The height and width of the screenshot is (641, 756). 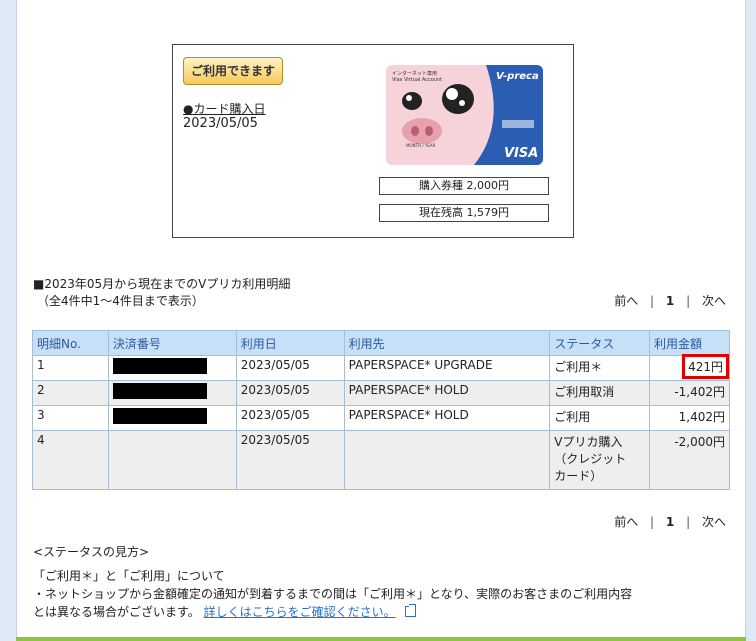 I want to click on cell-status: ご利用取消, so click(x=600, y=393).